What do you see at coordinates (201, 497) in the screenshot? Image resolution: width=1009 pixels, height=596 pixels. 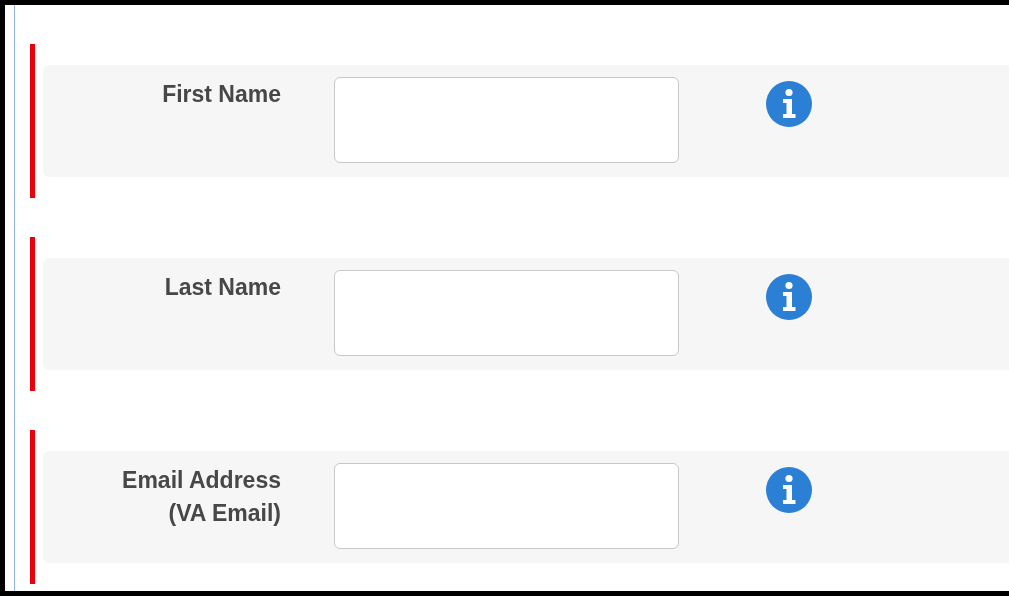 I see `field-label: Email Address (VA Email)` at bounding box center [201, 497].